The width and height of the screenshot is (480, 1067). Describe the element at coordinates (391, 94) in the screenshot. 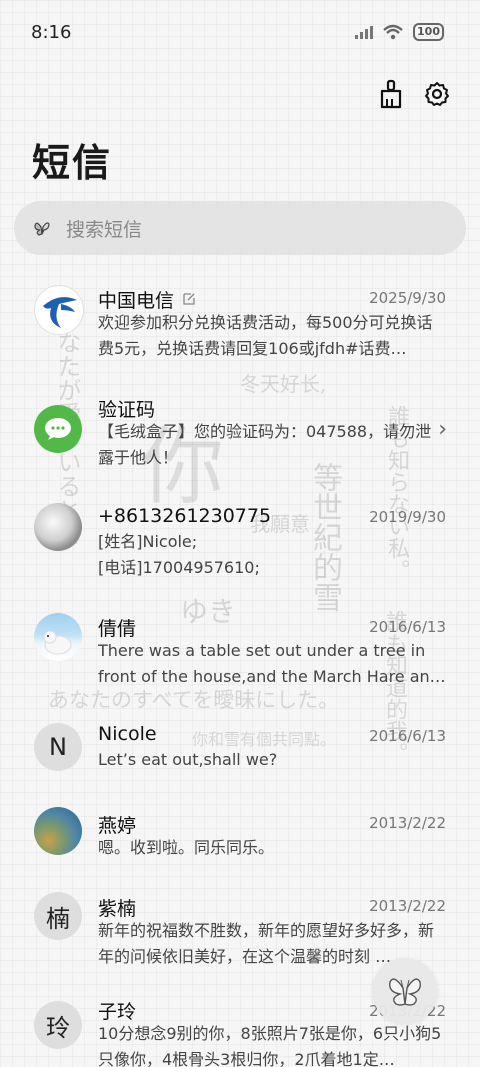

I see `broom-icon` at that location.